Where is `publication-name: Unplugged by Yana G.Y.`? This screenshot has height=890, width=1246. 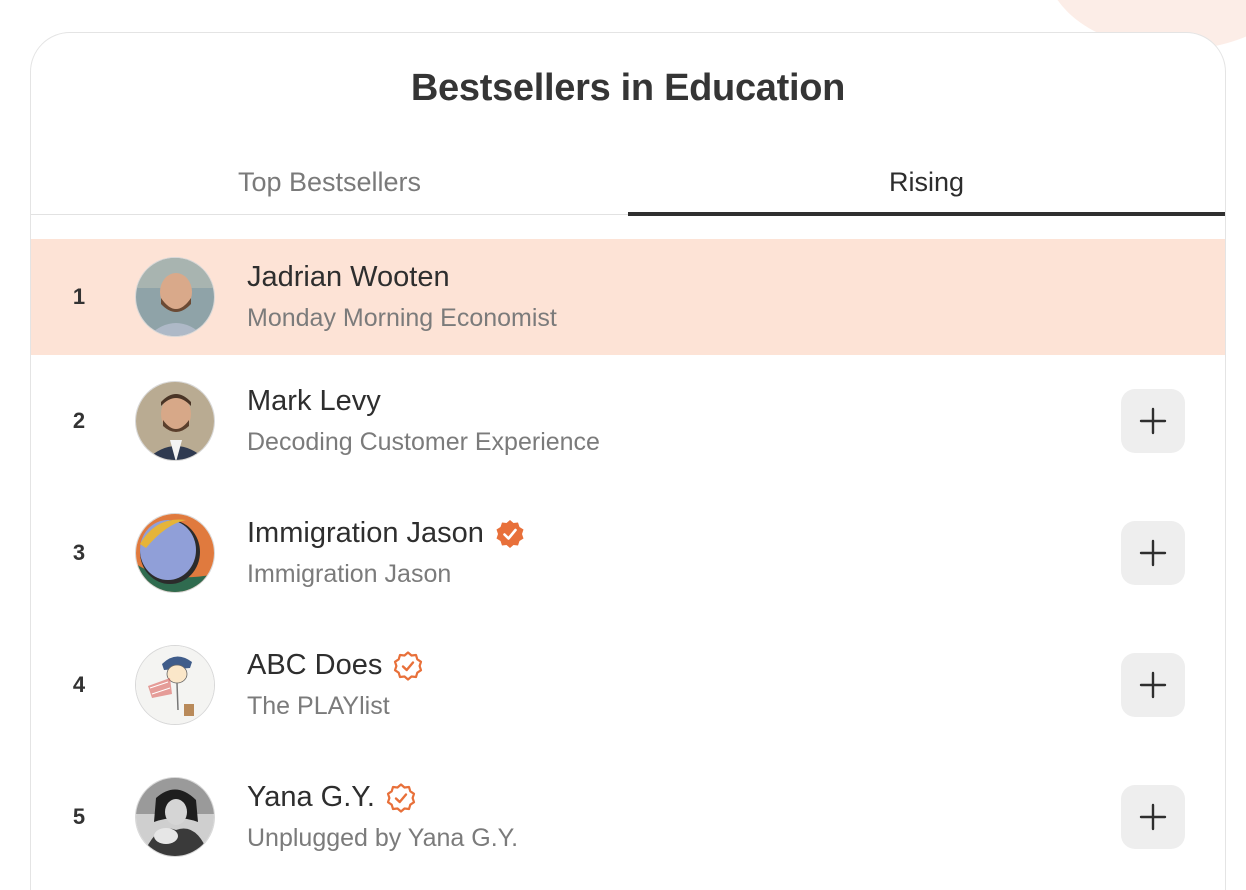
publication-name: Unplugged by Yana G.Y. is located at coordinates (383, 838).